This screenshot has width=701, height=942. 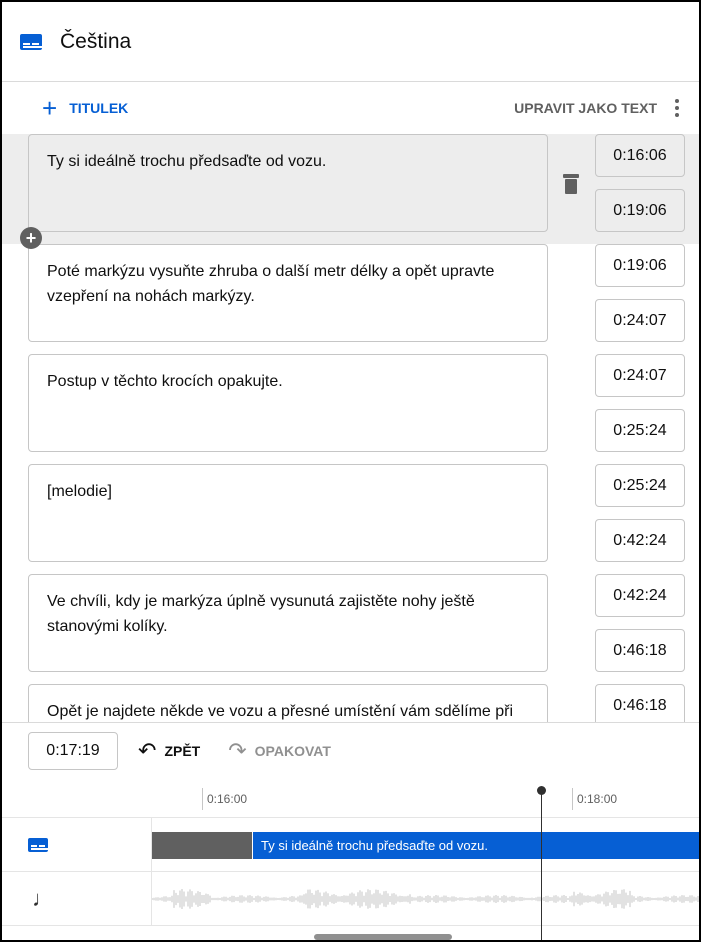 What do you see at coordinates (288, 513) in the screenshot?
I see `subtitle-text-field: [melodie]` at bounding box center [288, 513].